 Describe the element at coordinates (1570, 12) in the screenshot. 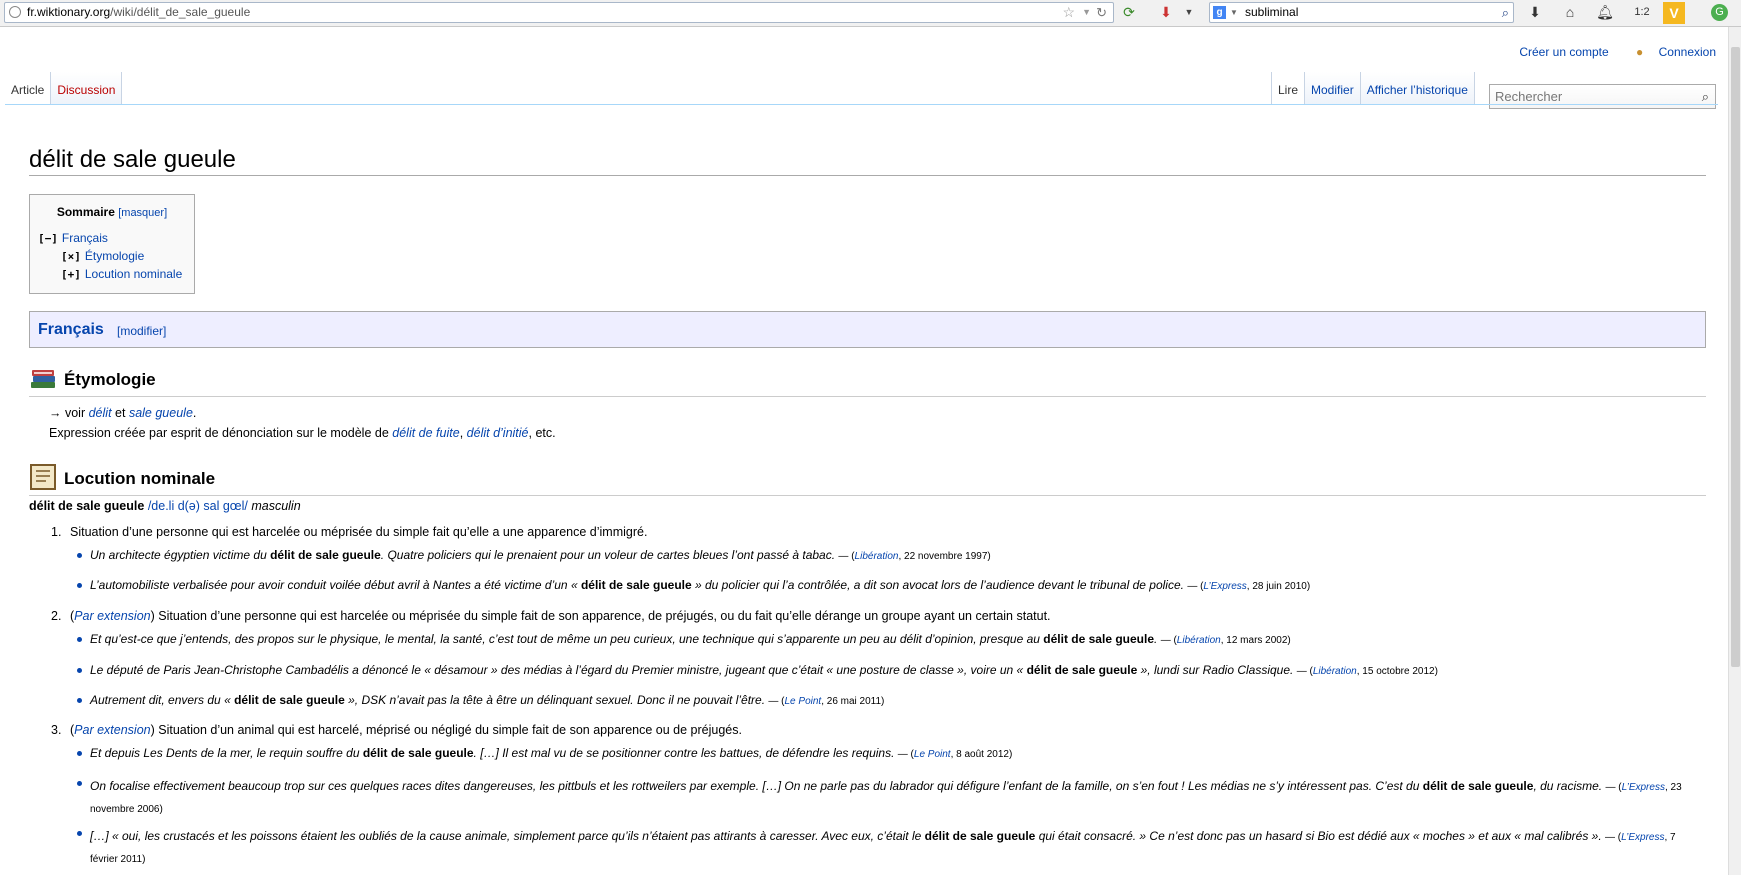

I see `home-icon: ⌂` at that location.